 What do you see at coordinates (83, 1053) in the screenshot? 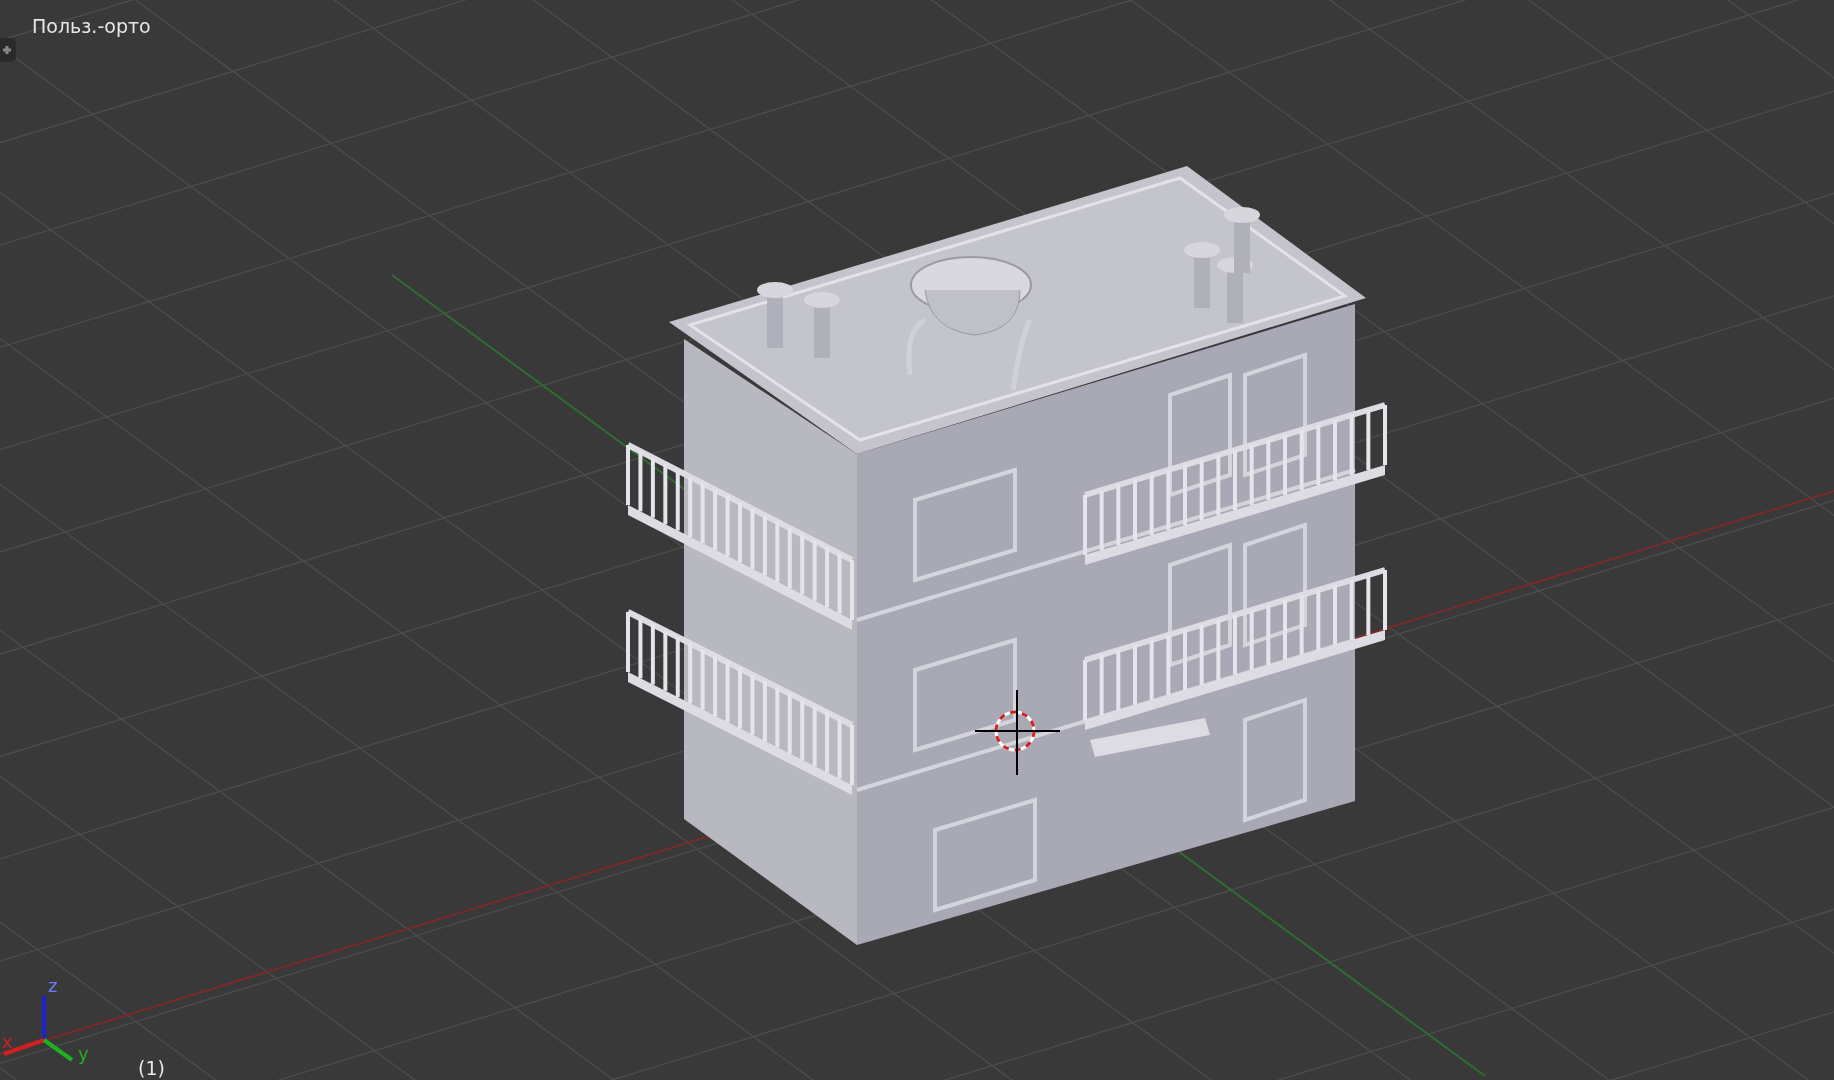
I see `y-axis-label: y` at bounding box center [83, 1053].